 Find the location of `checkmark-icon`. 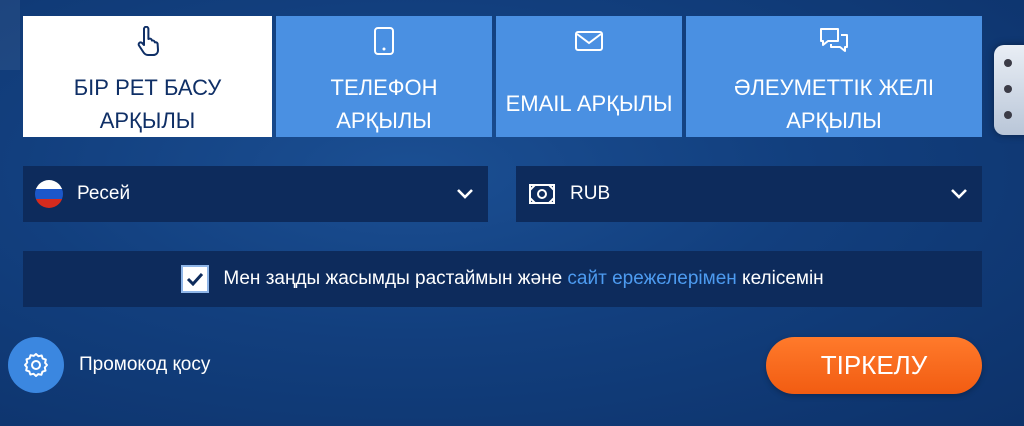

checkmark-icon is located at coordinates (195, 279).